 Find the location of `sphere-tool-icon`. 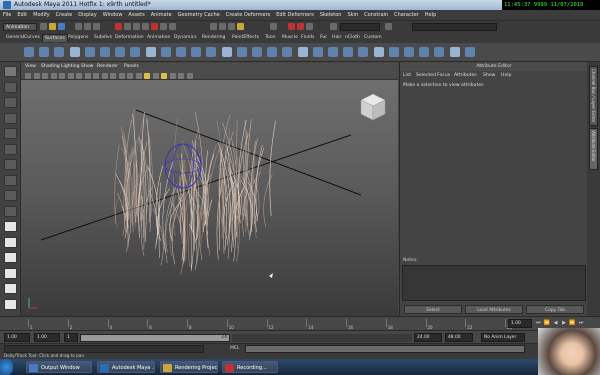

sphere-tool-icon is located at coordinates (29, 52).